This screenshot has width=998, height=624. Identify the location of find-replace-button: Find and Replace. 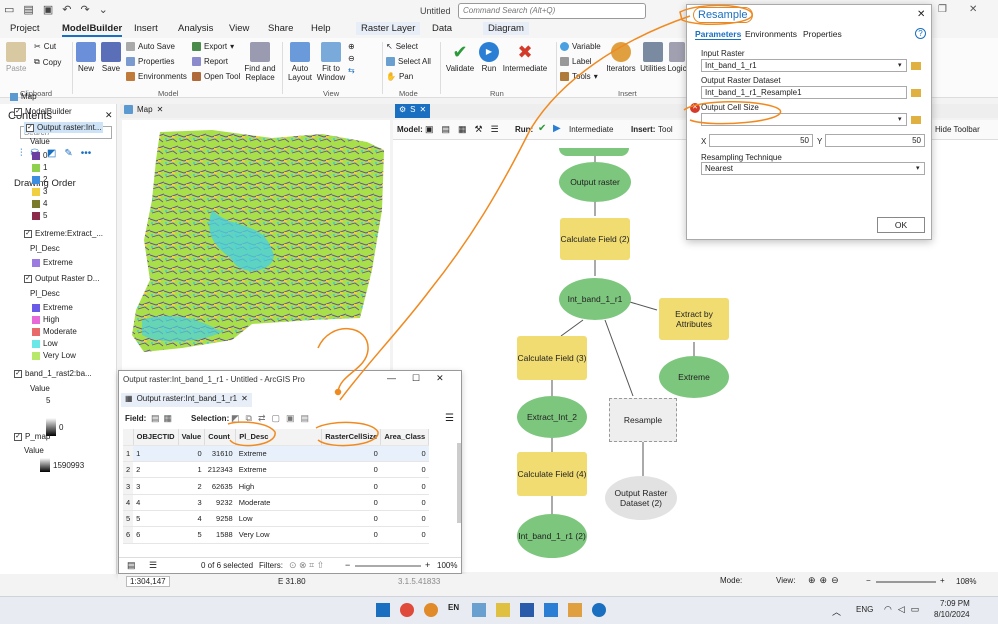
(260, 62).